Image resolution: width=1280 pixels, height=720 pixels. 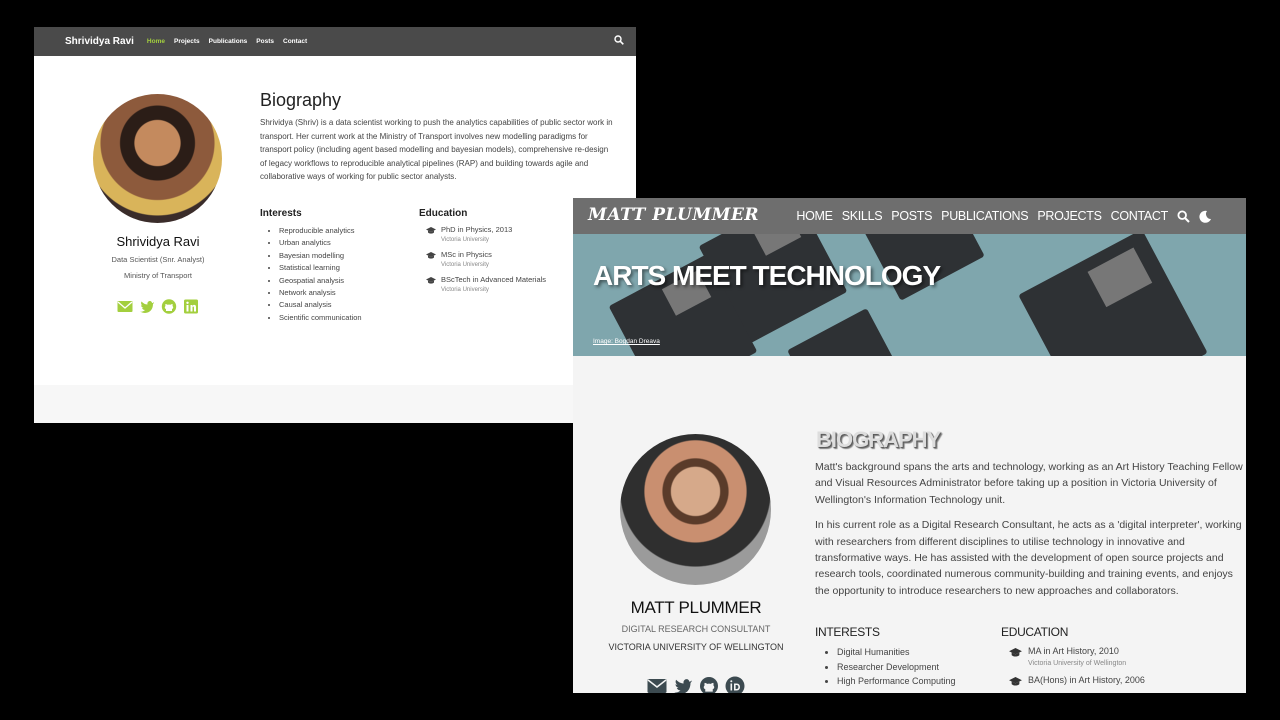 What do you see at coordinates (228, 41) in the screenshot?
I see `nav-publications: Publications` at bounding box center [228, 41].